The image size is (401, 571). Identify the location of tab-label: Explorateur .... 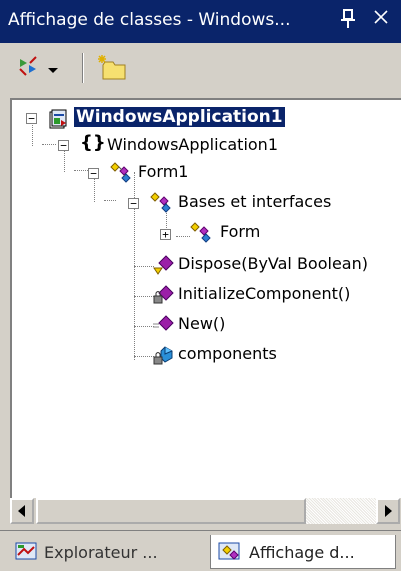
(101, 552).